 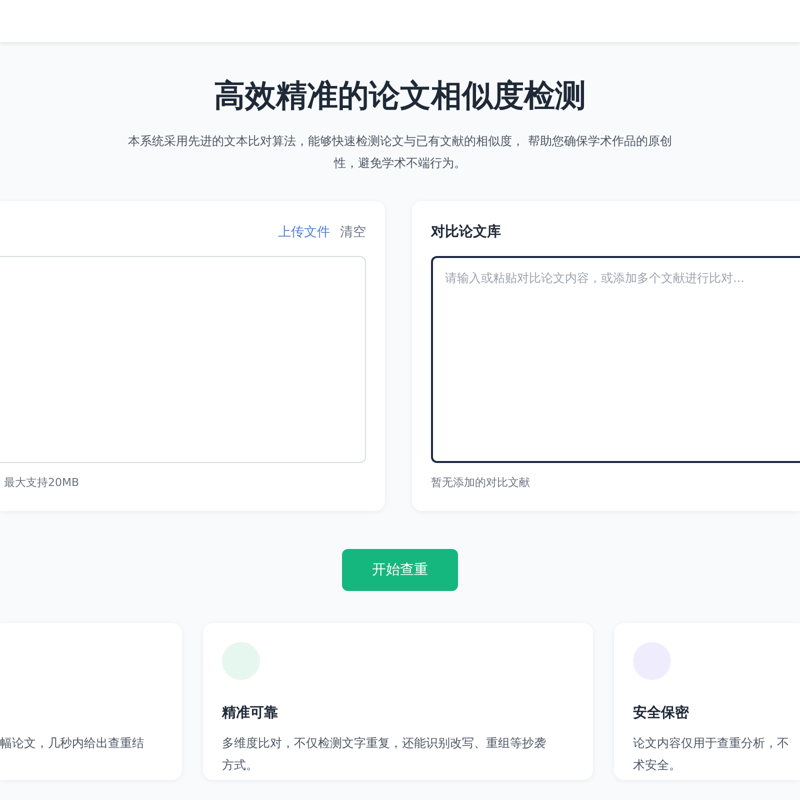 What do you see at coordinates (384, 754) in the screenshot?
I see `feature-description: 多维度比对，不仅检测文字重复，还能识别改写、重组等抄袭 方式。` at bounding box center [384, 754].